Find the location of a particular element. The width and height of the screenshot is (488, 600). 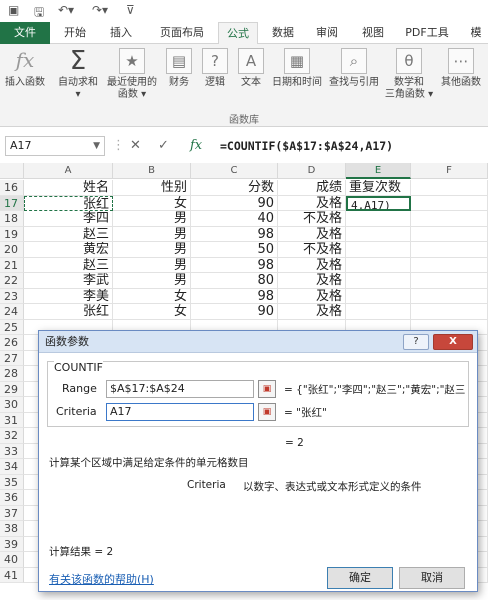

row-header: 39 is located at coordinates (12, 544).